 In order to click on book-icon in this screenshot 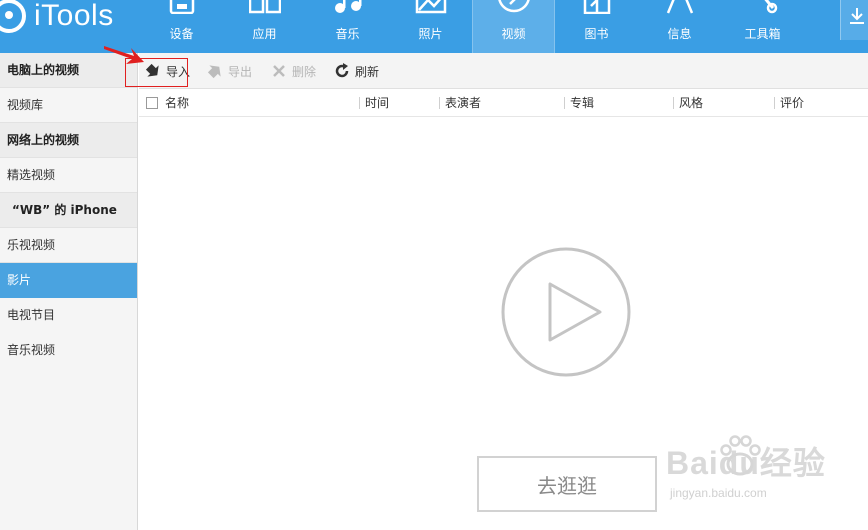, I will do `click(597, 7)`.